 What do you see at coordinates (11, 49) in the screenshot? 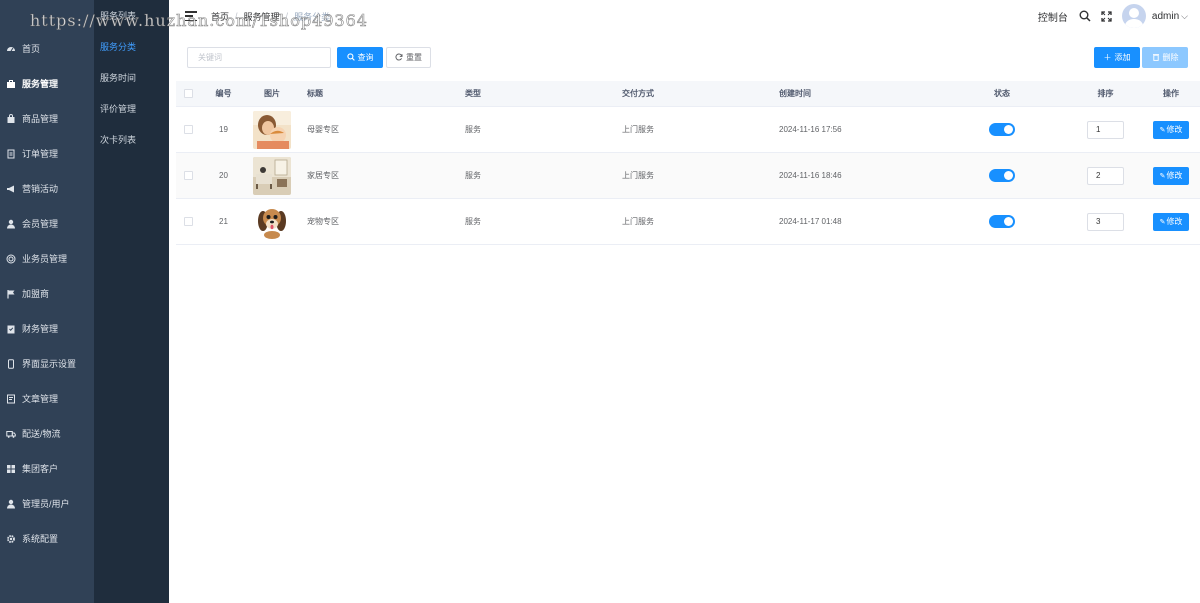
I see `dashboard-icon` at bounding box center [11, 49].